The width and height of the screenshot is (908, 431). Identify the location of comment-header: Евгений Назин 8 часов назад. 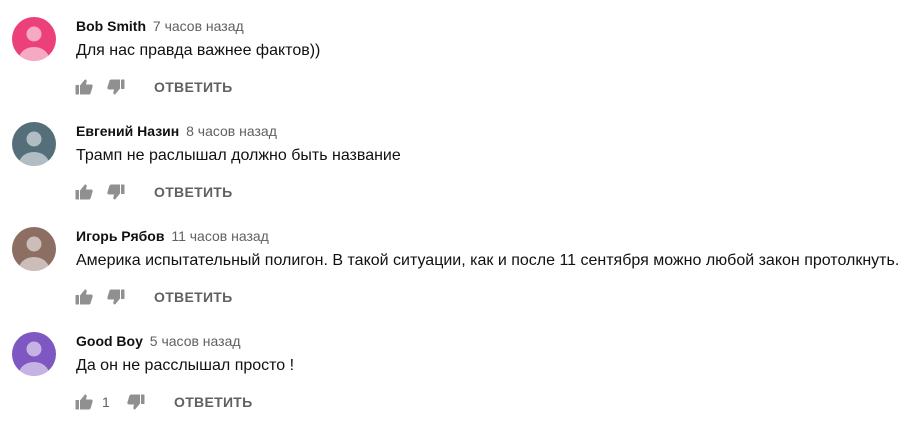
(176, 131).